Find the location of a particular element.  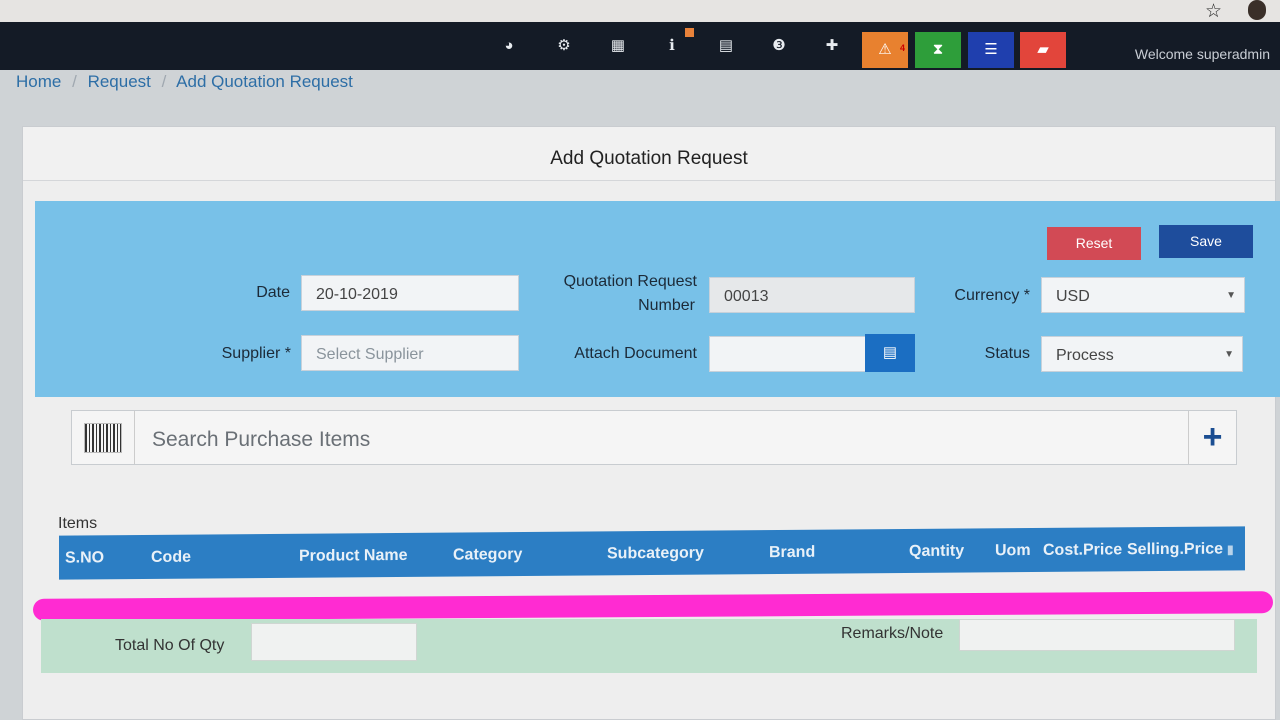

supplier-label: Supplier * is located at coordinates (256, 353).